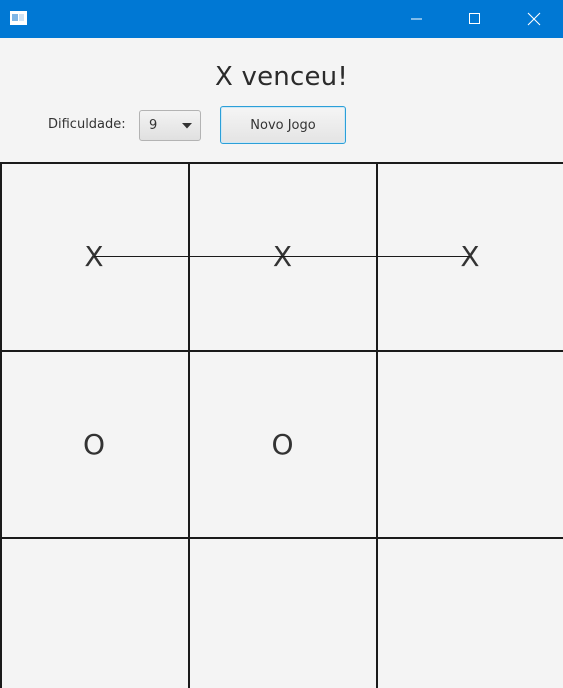 The width and height of the screenshot is (563, 688). What do you see at coordinates (187, 126) in the screenshot?
I see `chevron-down-icon` at bounding box center [187, 126].